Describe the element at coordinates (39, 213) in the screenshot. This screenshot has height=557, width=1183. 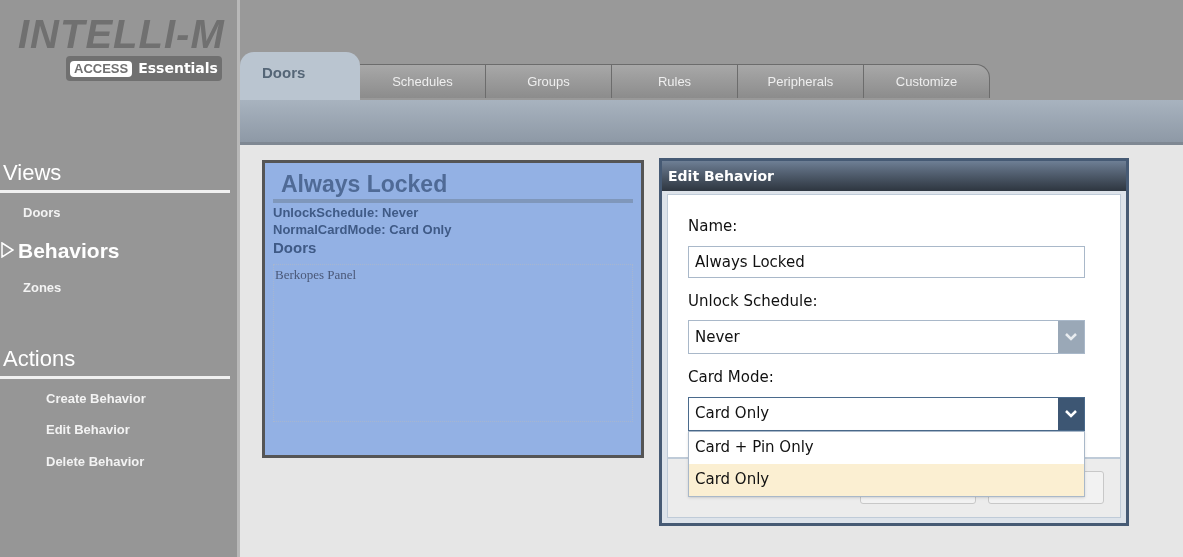
I see `sidebar-item: Doors` at that location.